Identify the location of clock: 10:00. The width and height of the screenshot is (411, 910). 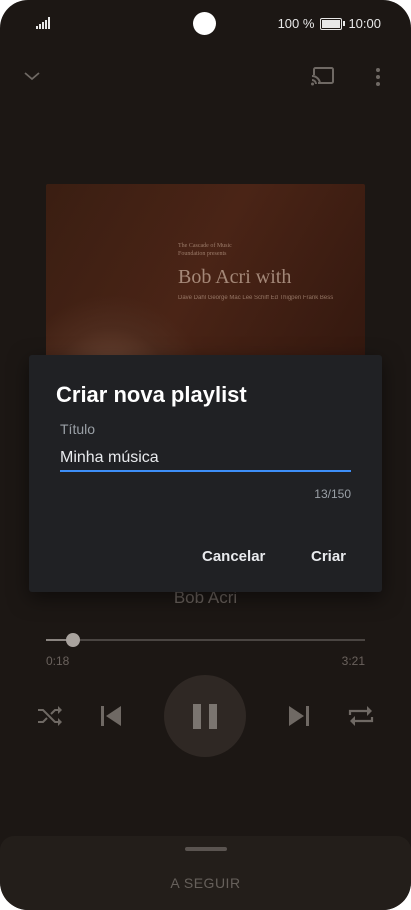
(364, 23).